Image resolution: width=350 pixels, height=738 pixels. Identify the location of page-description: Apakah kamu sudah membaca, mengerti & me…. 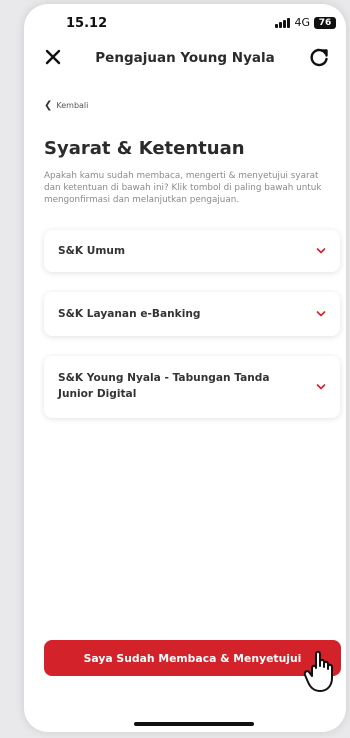
(183, 188).